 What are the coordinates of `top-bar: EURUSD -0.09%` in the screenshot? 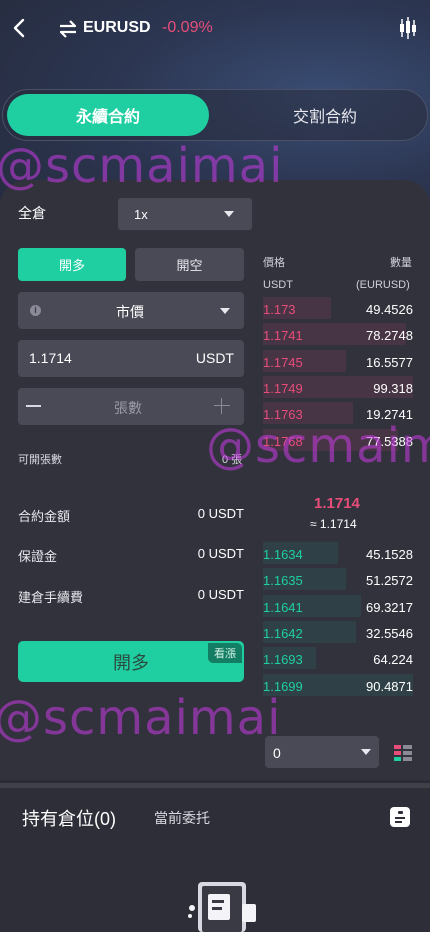 It's located at (215, 28).